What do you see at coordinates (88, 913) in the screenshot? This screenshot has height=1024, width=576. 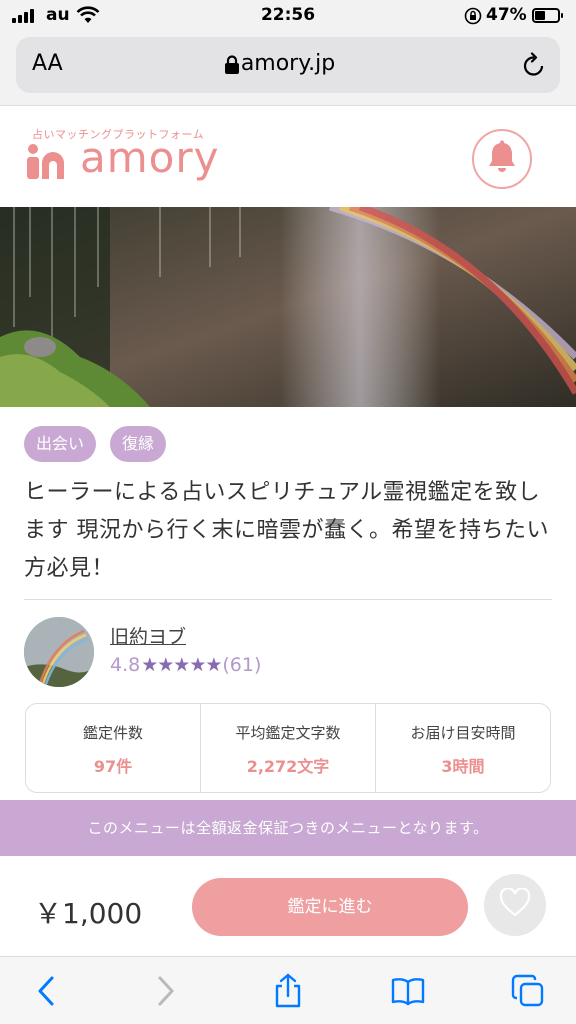 I see `price: ￥1,000` at bounding box center [88, 913].